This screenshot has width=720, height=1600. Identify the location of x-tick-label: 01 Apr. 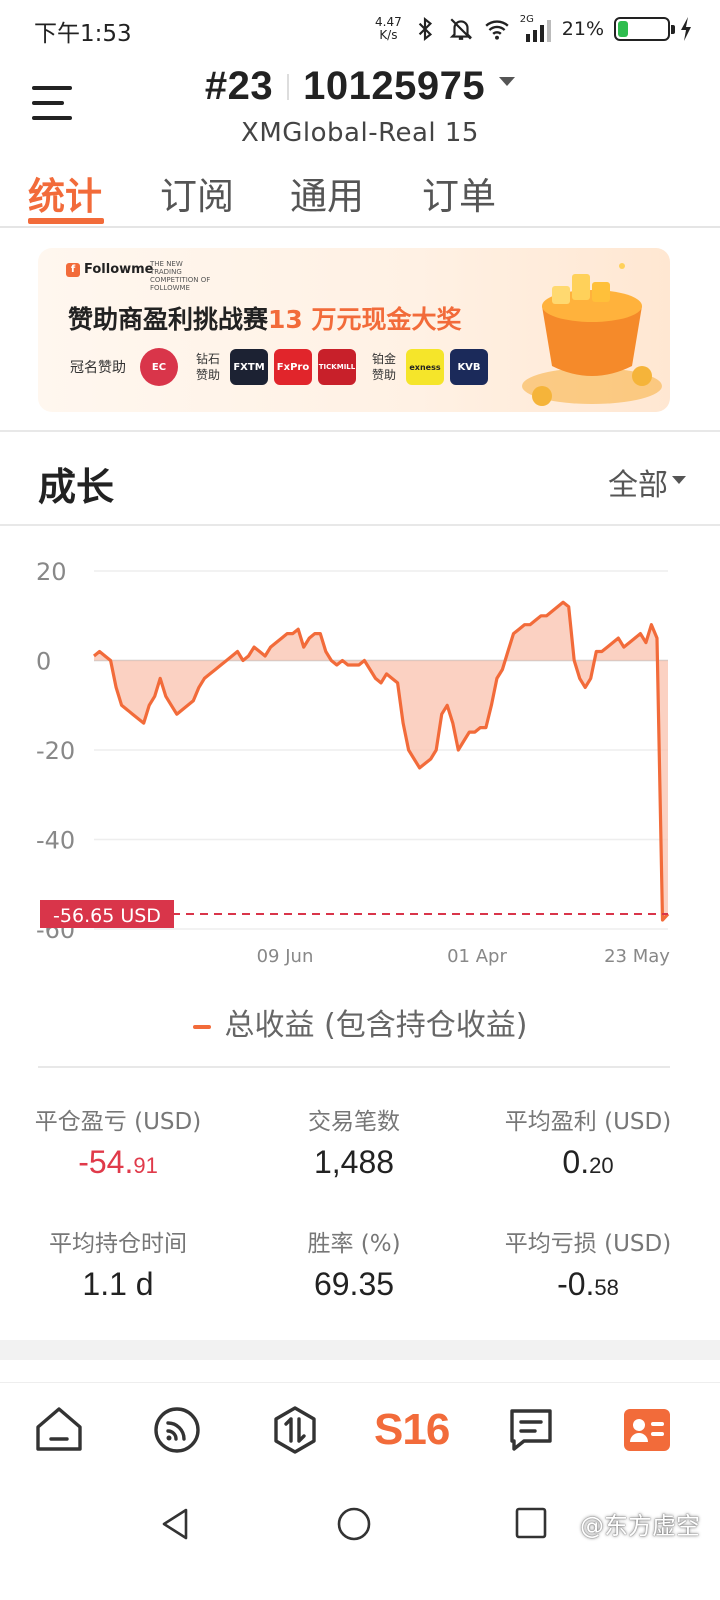
(477, 956).